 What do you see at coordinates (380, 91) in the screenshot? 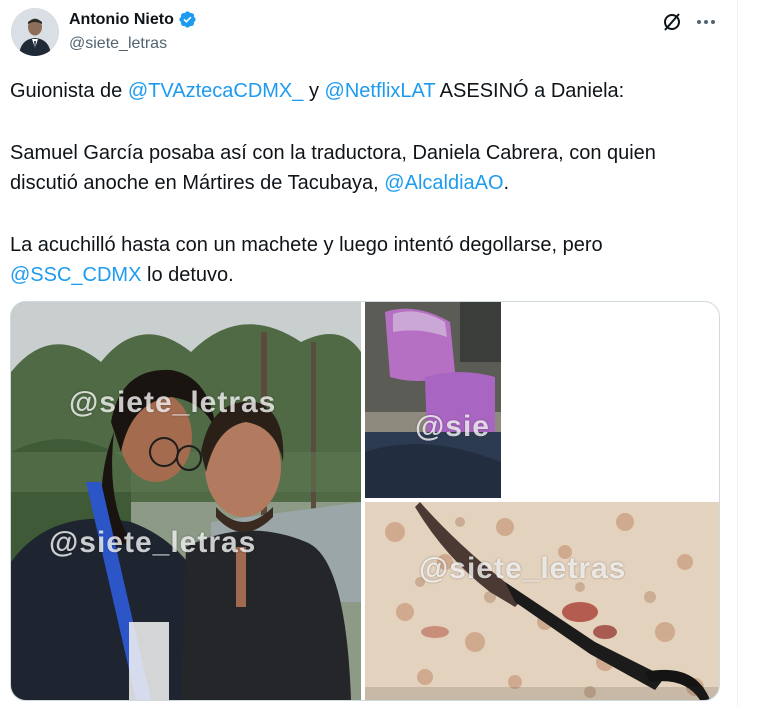
I see `mention-netflixlat: @NetflixLAT` at bounding box center [380, 91].